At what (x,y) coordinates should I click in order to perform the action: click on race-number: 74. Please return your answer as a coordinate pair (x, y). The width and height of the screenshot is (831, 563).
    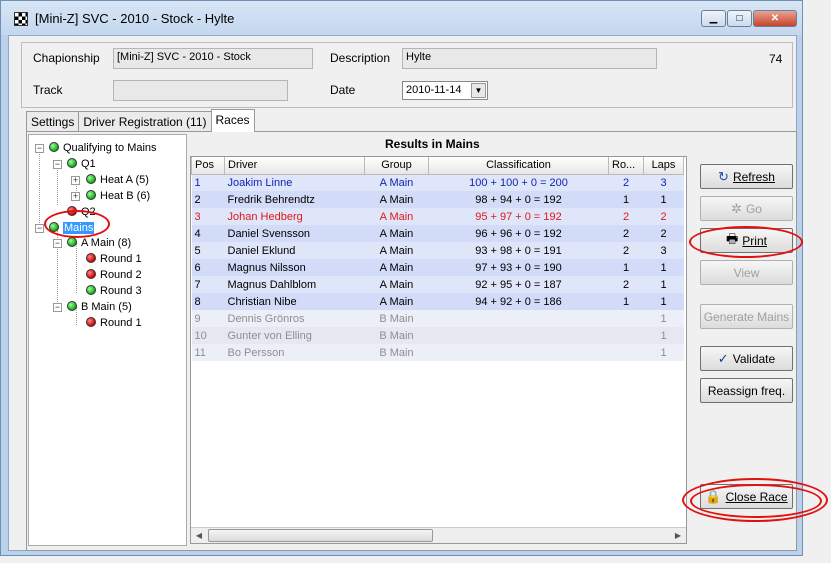
    Looking at the image, I should click on (776, 59).